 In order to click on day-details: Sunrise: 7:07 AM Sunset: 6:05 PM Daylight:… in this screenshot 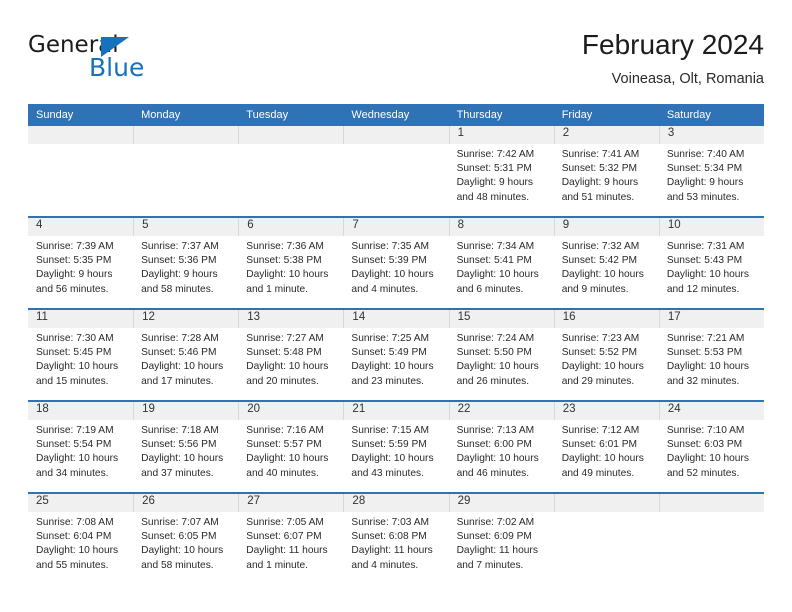, I will do `click(185, 542)`.